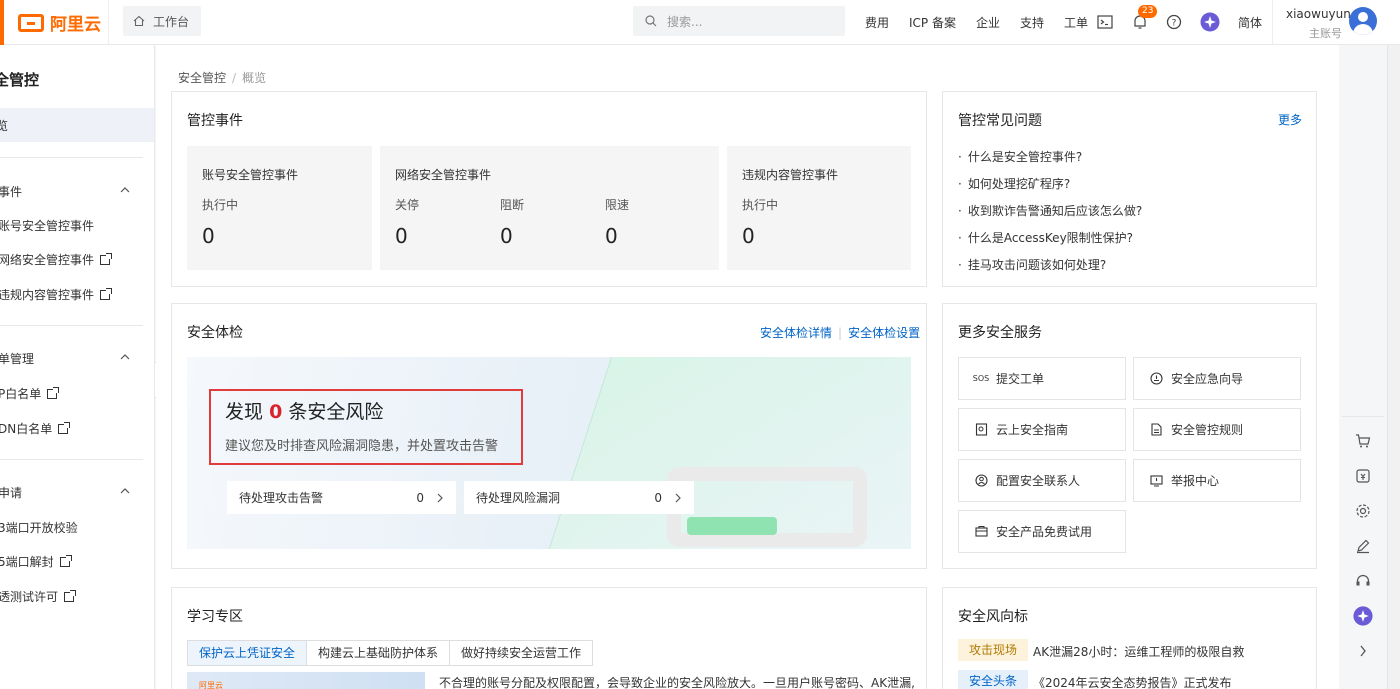  I want to click on sidebar-item-port-check: 3端口开放校验, so click(39, 527).